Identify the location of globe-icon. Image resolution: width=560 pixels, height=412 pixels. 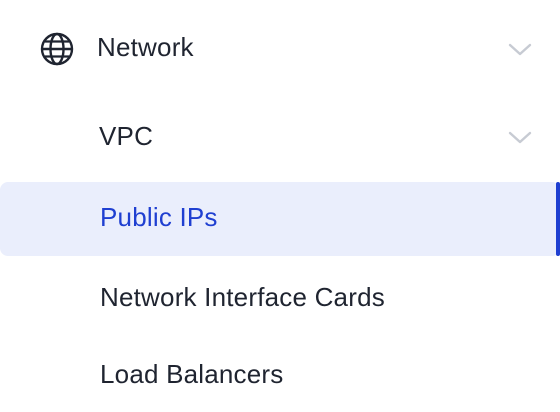
(57, 49).